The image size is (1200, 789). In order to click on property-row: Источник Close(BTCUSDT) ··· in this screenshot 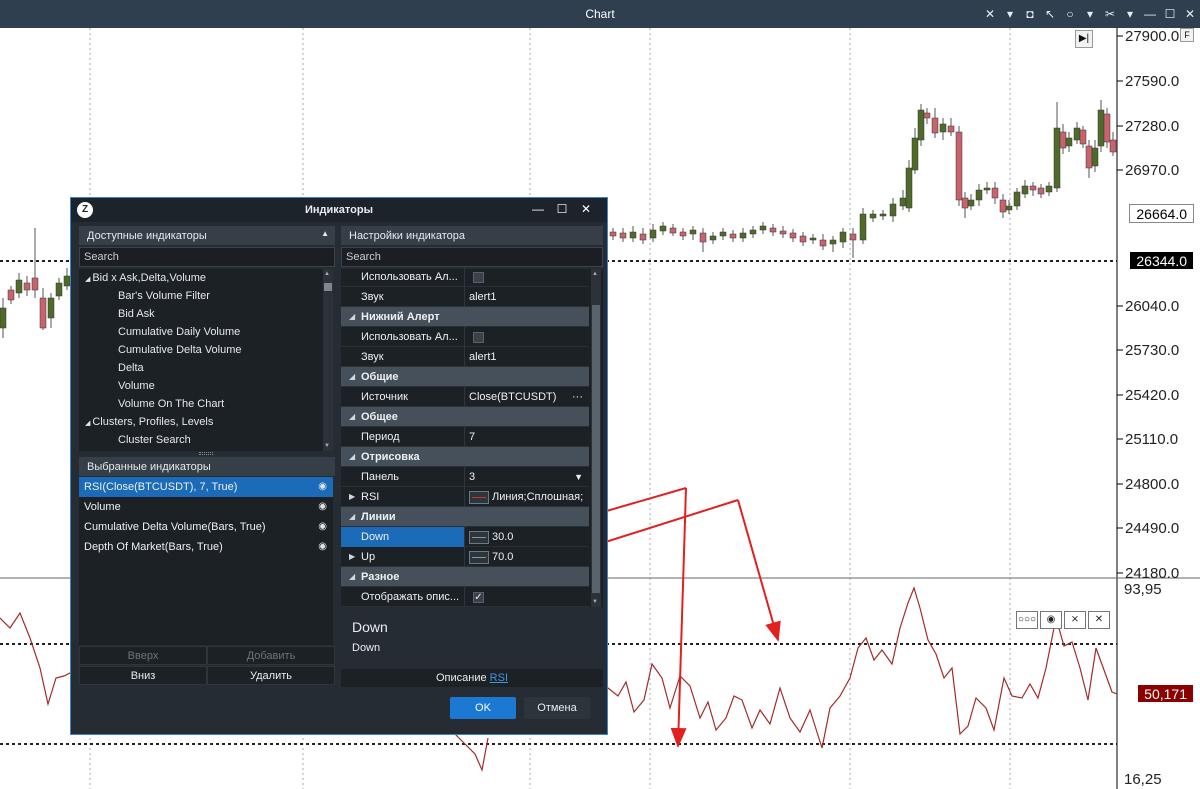, I will do `click(465, 397)`.